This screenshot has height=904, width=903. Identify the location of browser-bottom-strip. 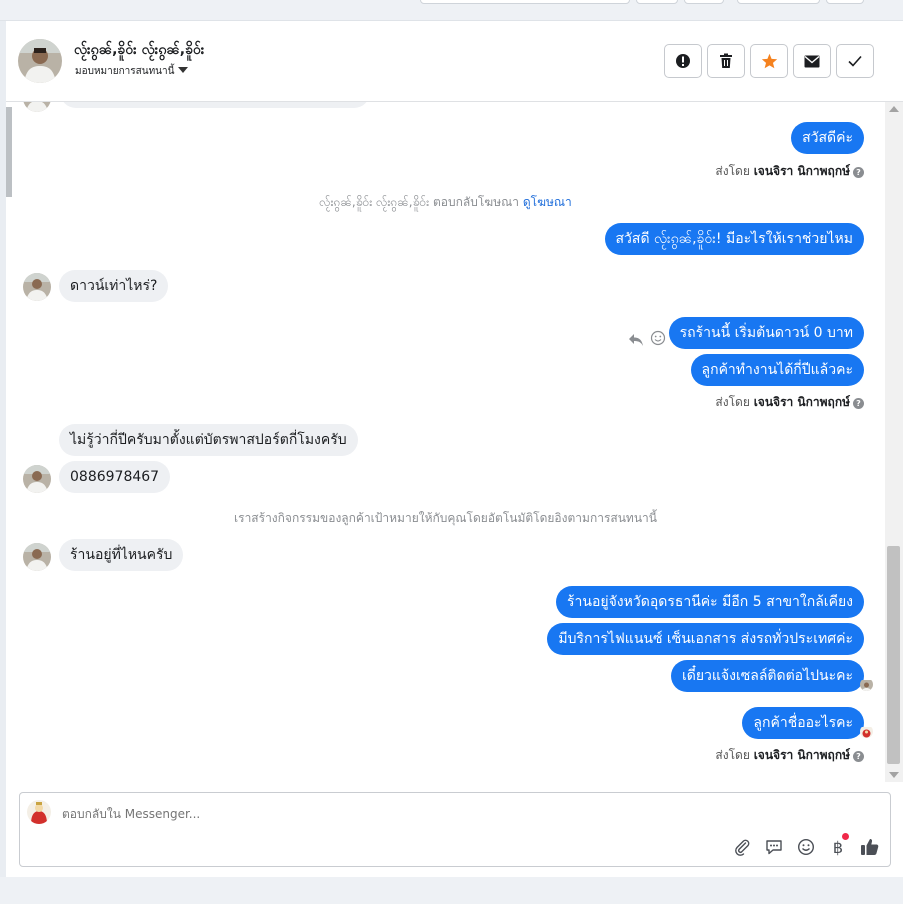
(451, 890).